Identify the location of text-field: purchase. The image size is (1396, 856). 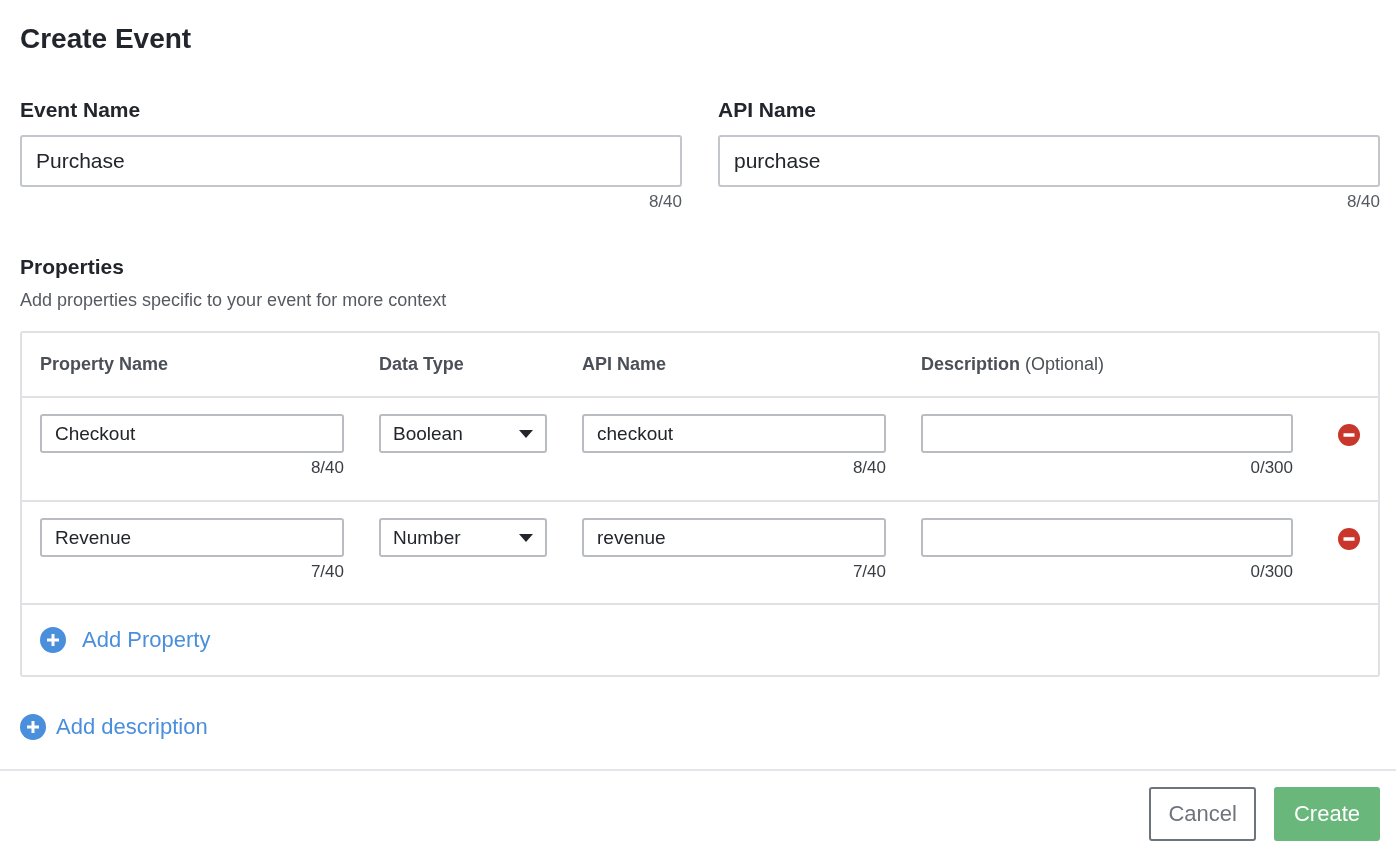
(1049, 161).